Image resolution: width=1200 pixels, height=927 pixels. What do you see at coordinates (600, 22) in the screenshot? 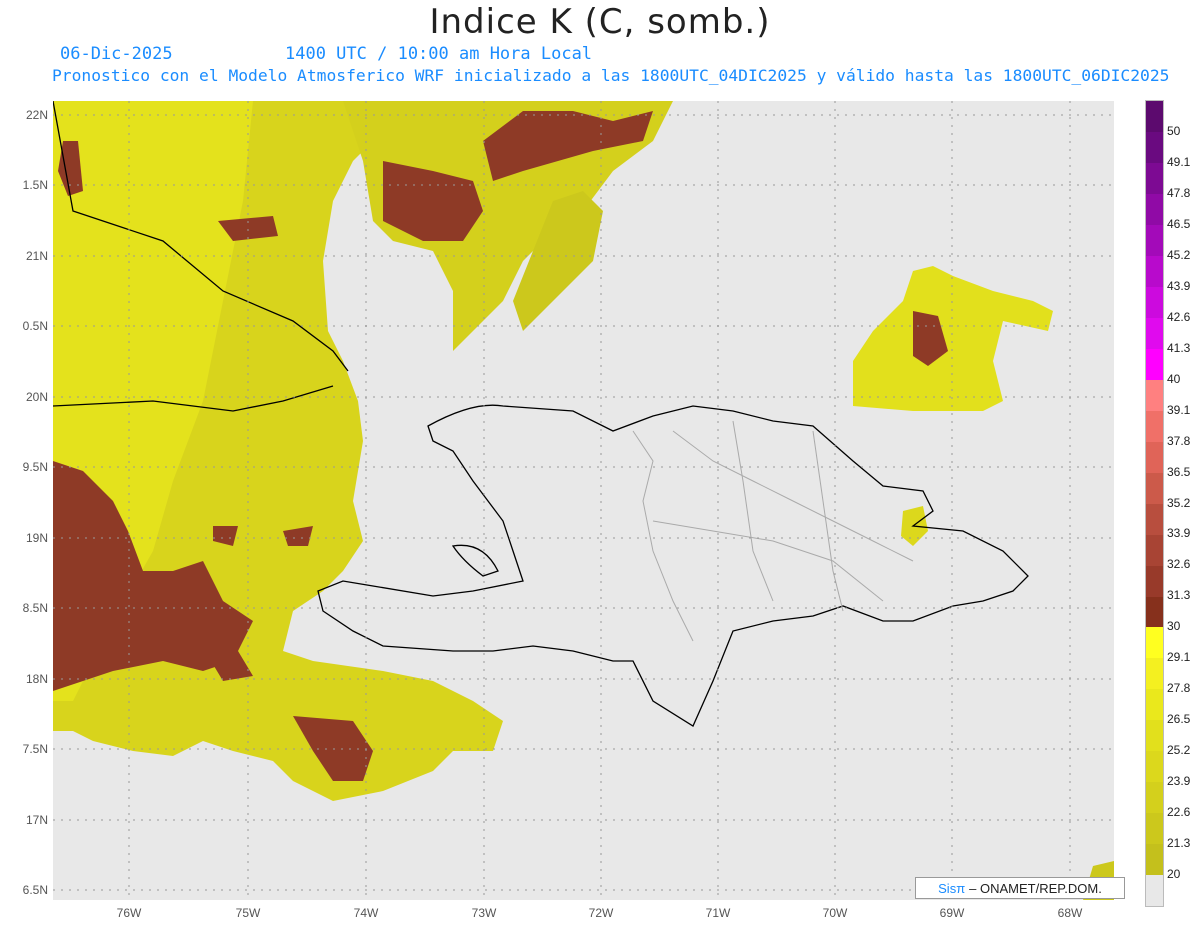
I see `map-title: Indice K (C, somb.)` at bounding box center [600, 22].